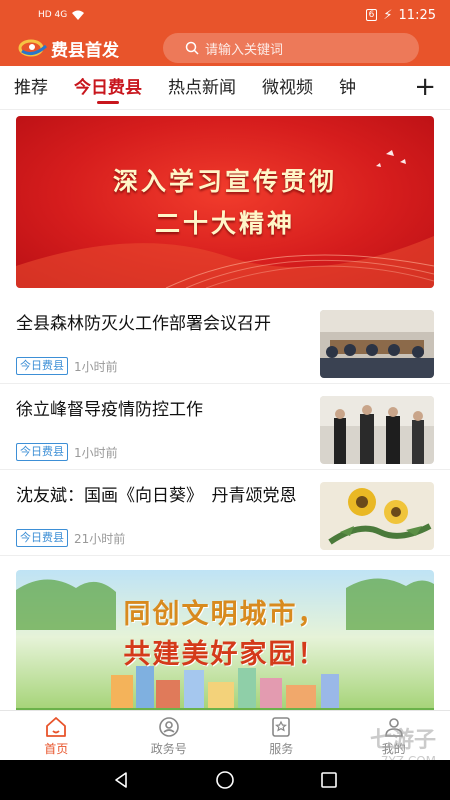 The image size is (450, 800). What do you see at coordinates (244, 50) in the screenshot?
I see `search-placeholder: 请输入关键词` at bounding box center [244, 50].